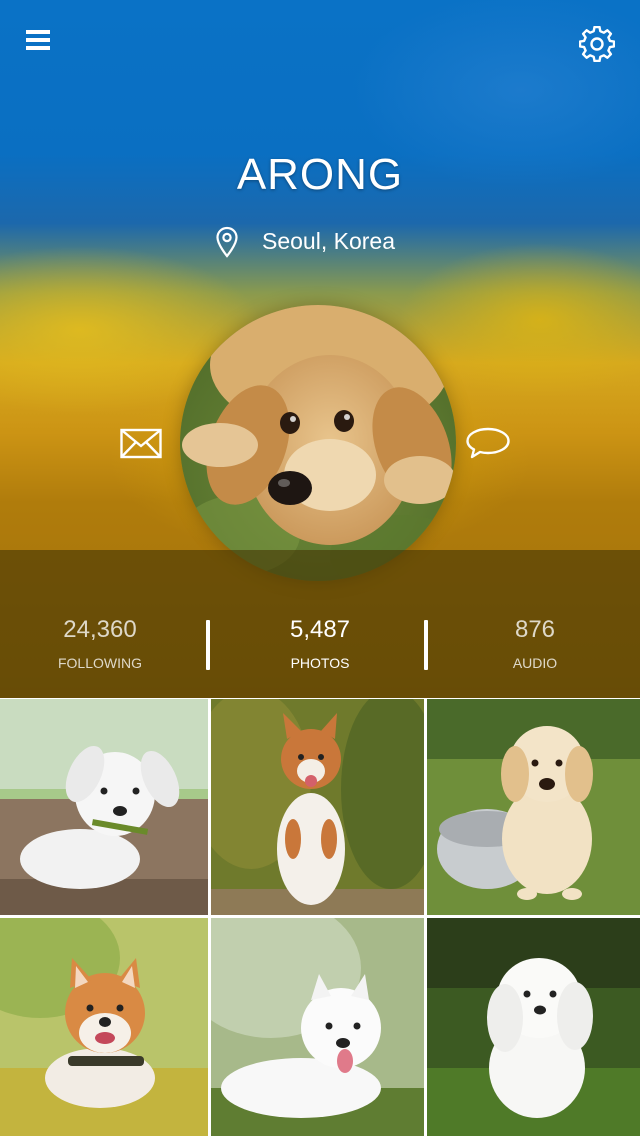 The width and height of the screenshot is (640, 1136). I want to click on chat-bubble-icon, so click(488, 443).